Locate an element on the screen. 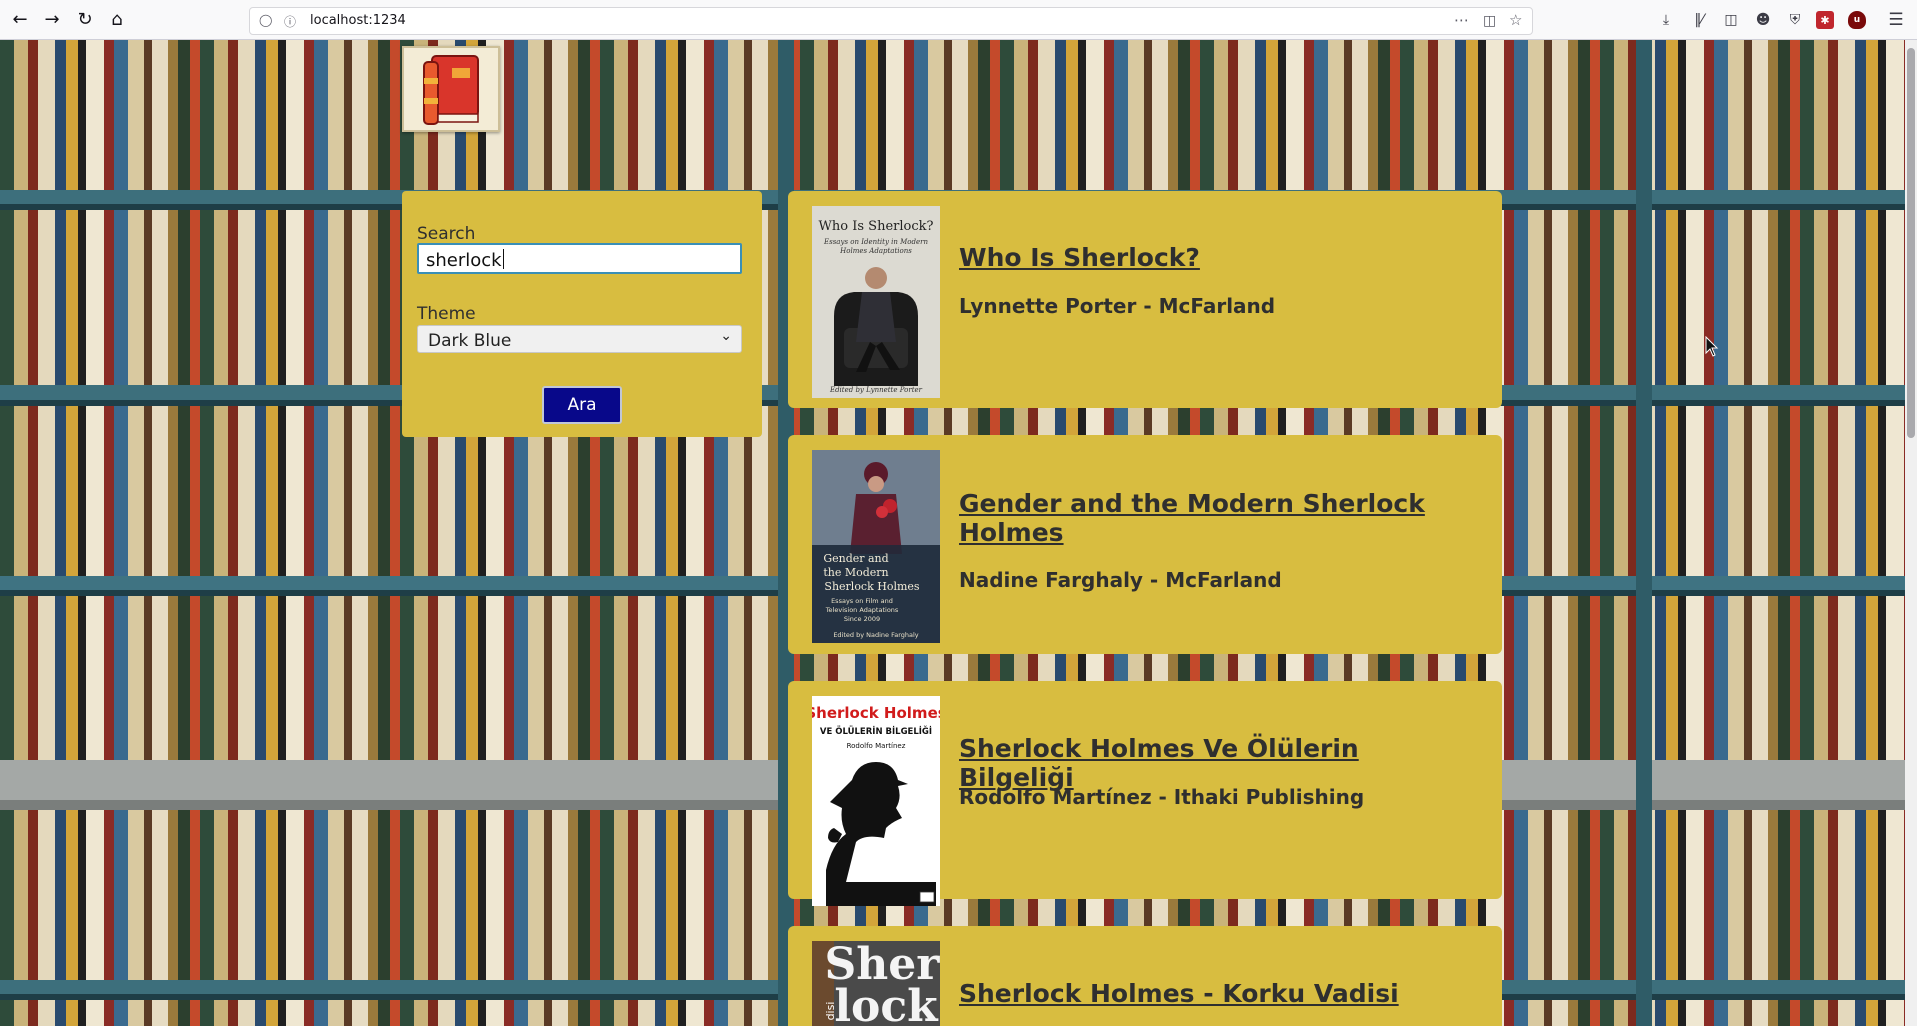 Image resolution: width=1917 pixels, height=1026 pixels. shield-icon: ◯ is located at coordinates (265, 20).